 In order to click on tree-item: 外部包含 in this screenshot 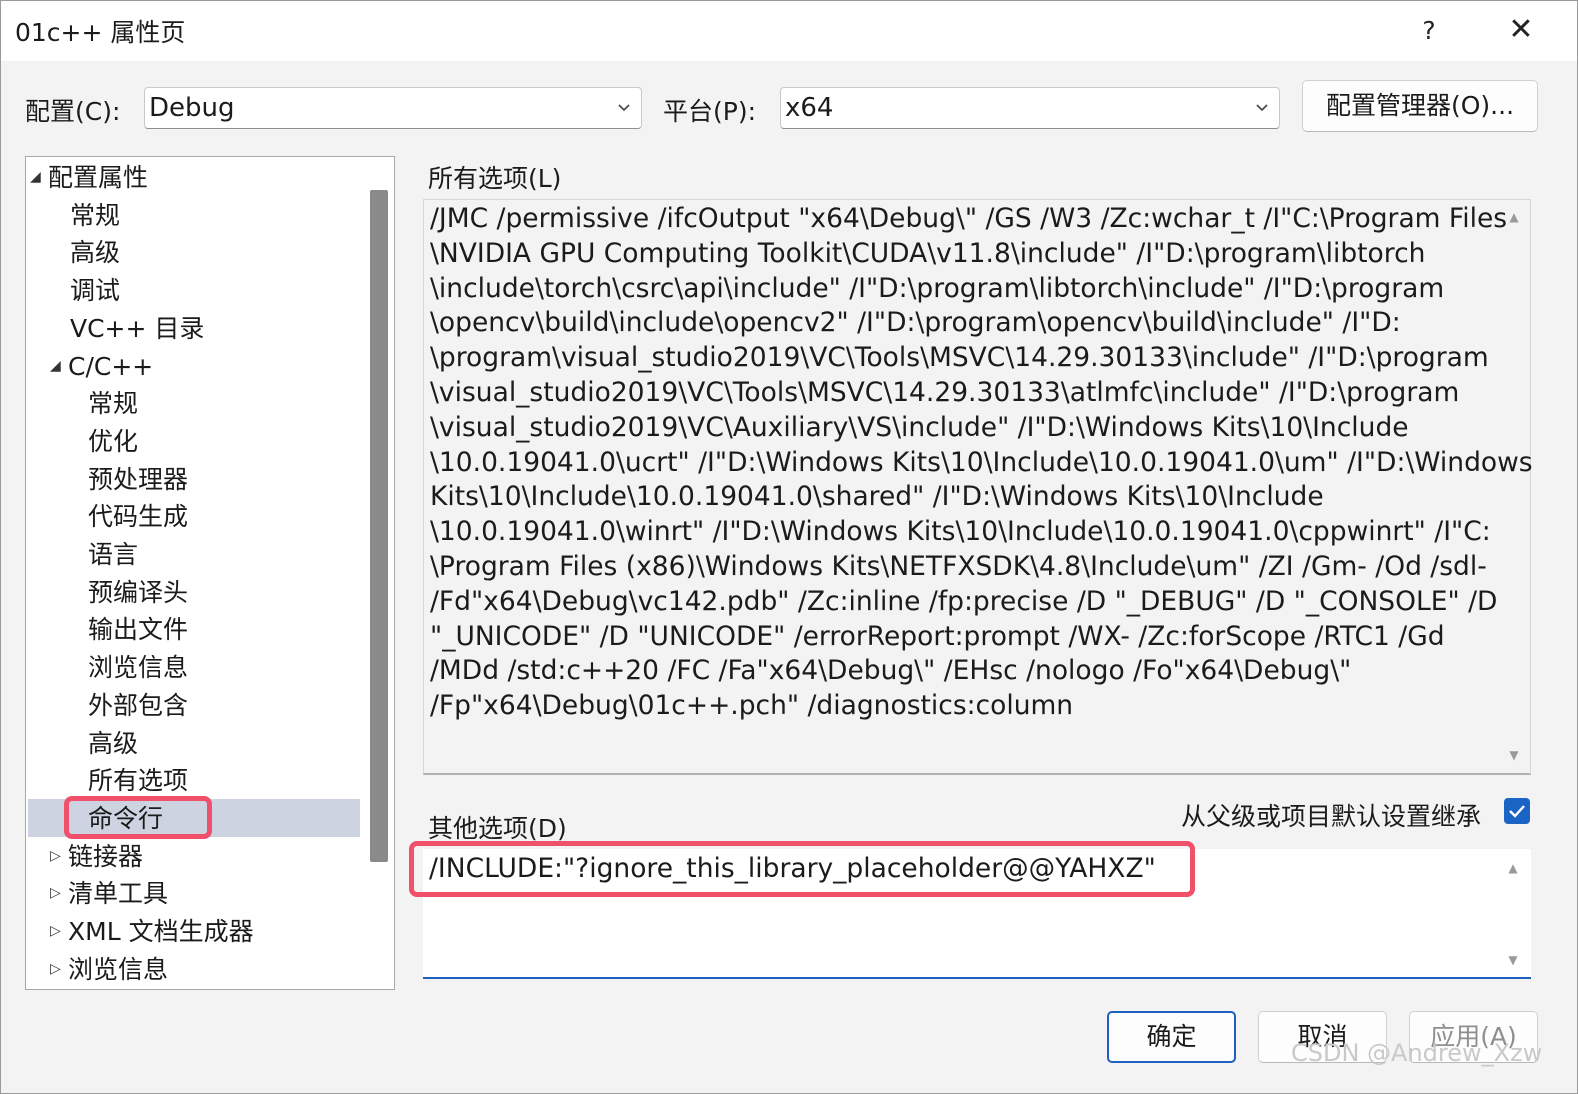, I will do `click(138, 706)`.